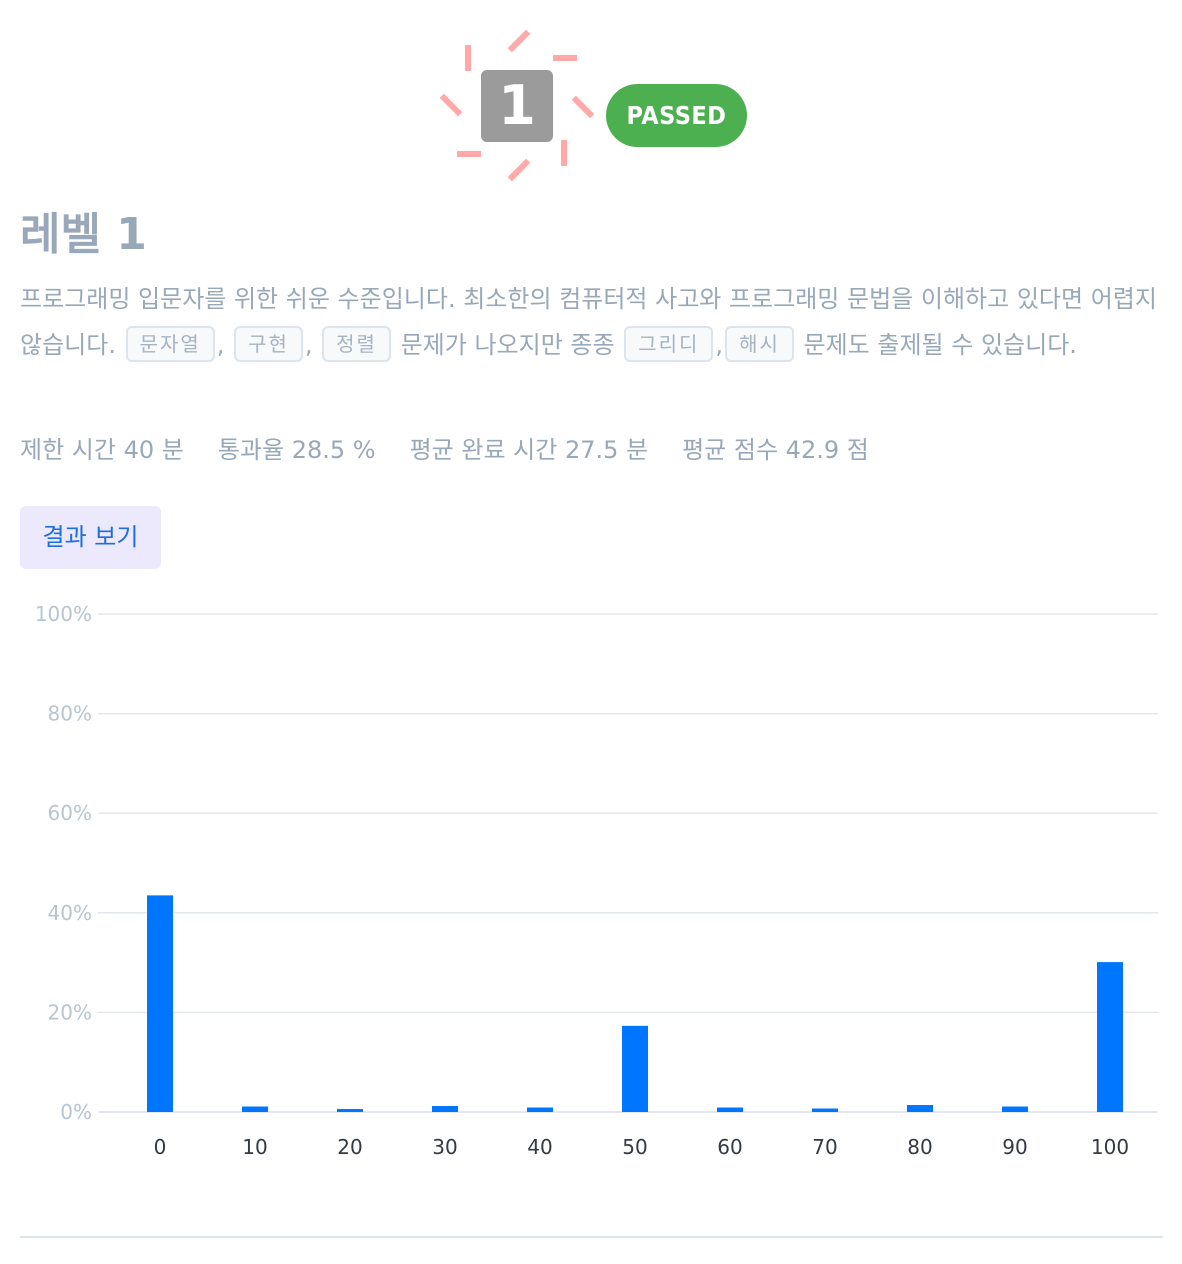 The image size is (1182, 1264). I want to click on x-tick-label: 90, so click(1014, 1147).